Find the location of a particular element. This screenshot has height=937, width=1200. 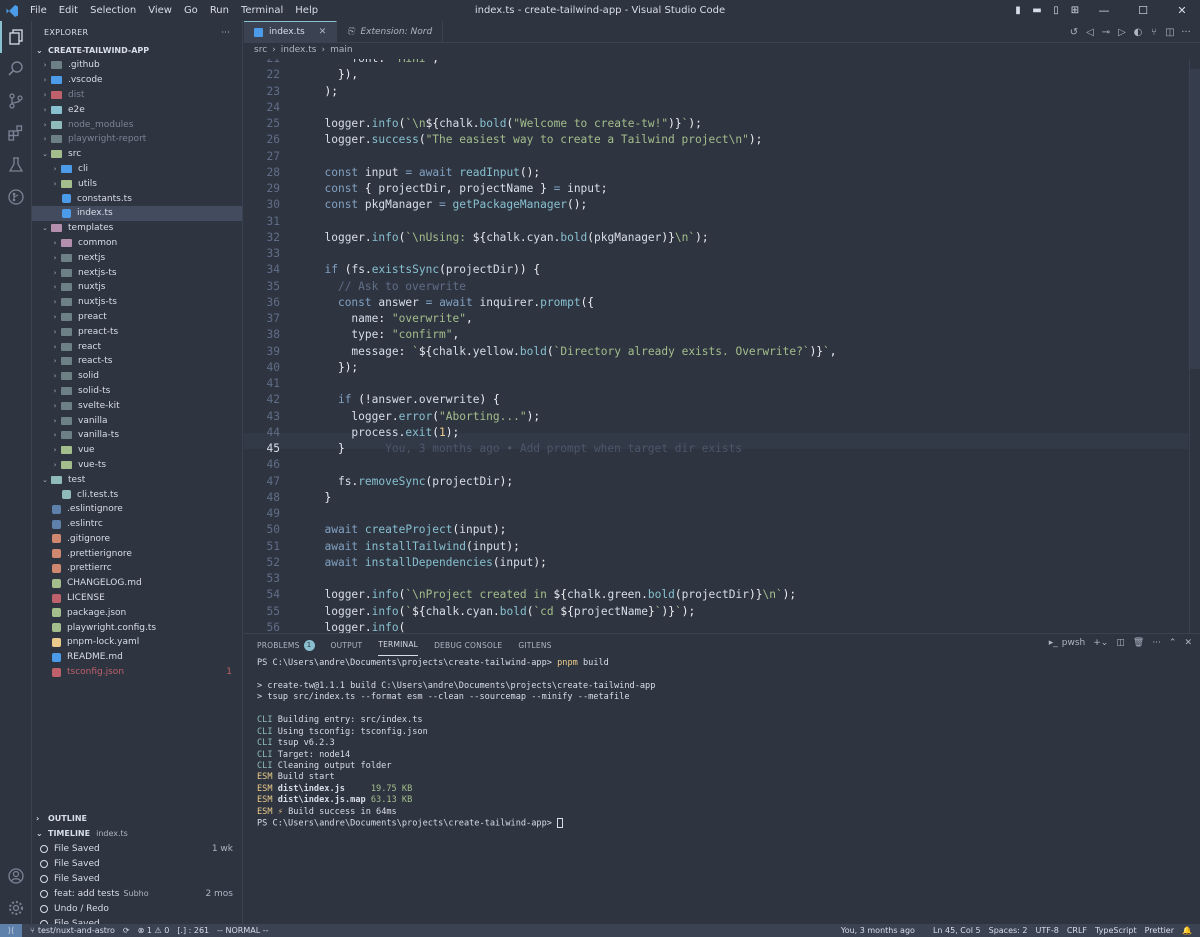

explorer-icon is located at coordinates (16, 37).